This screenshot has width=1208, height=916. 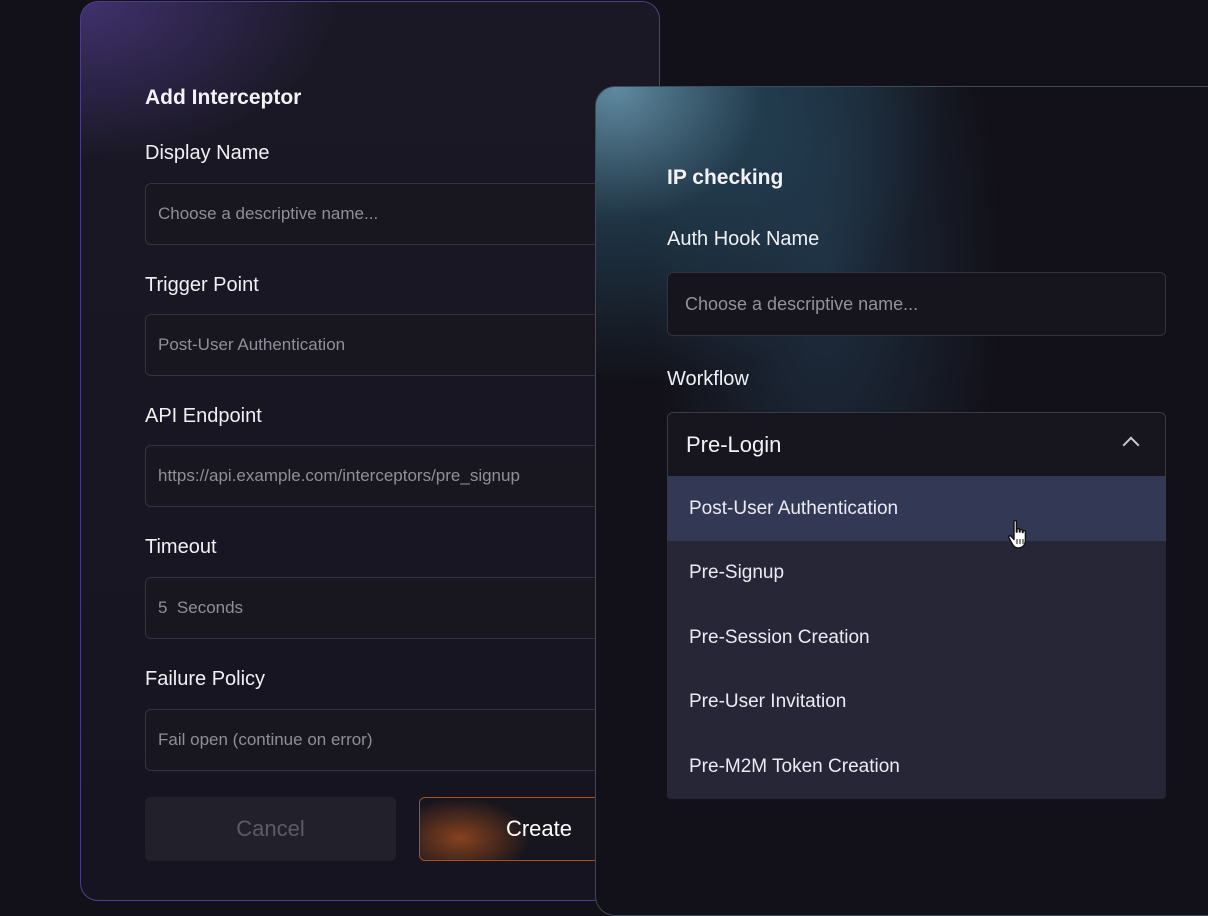 I want to click on panel-title: IP checking, so click(x=725, y=177).